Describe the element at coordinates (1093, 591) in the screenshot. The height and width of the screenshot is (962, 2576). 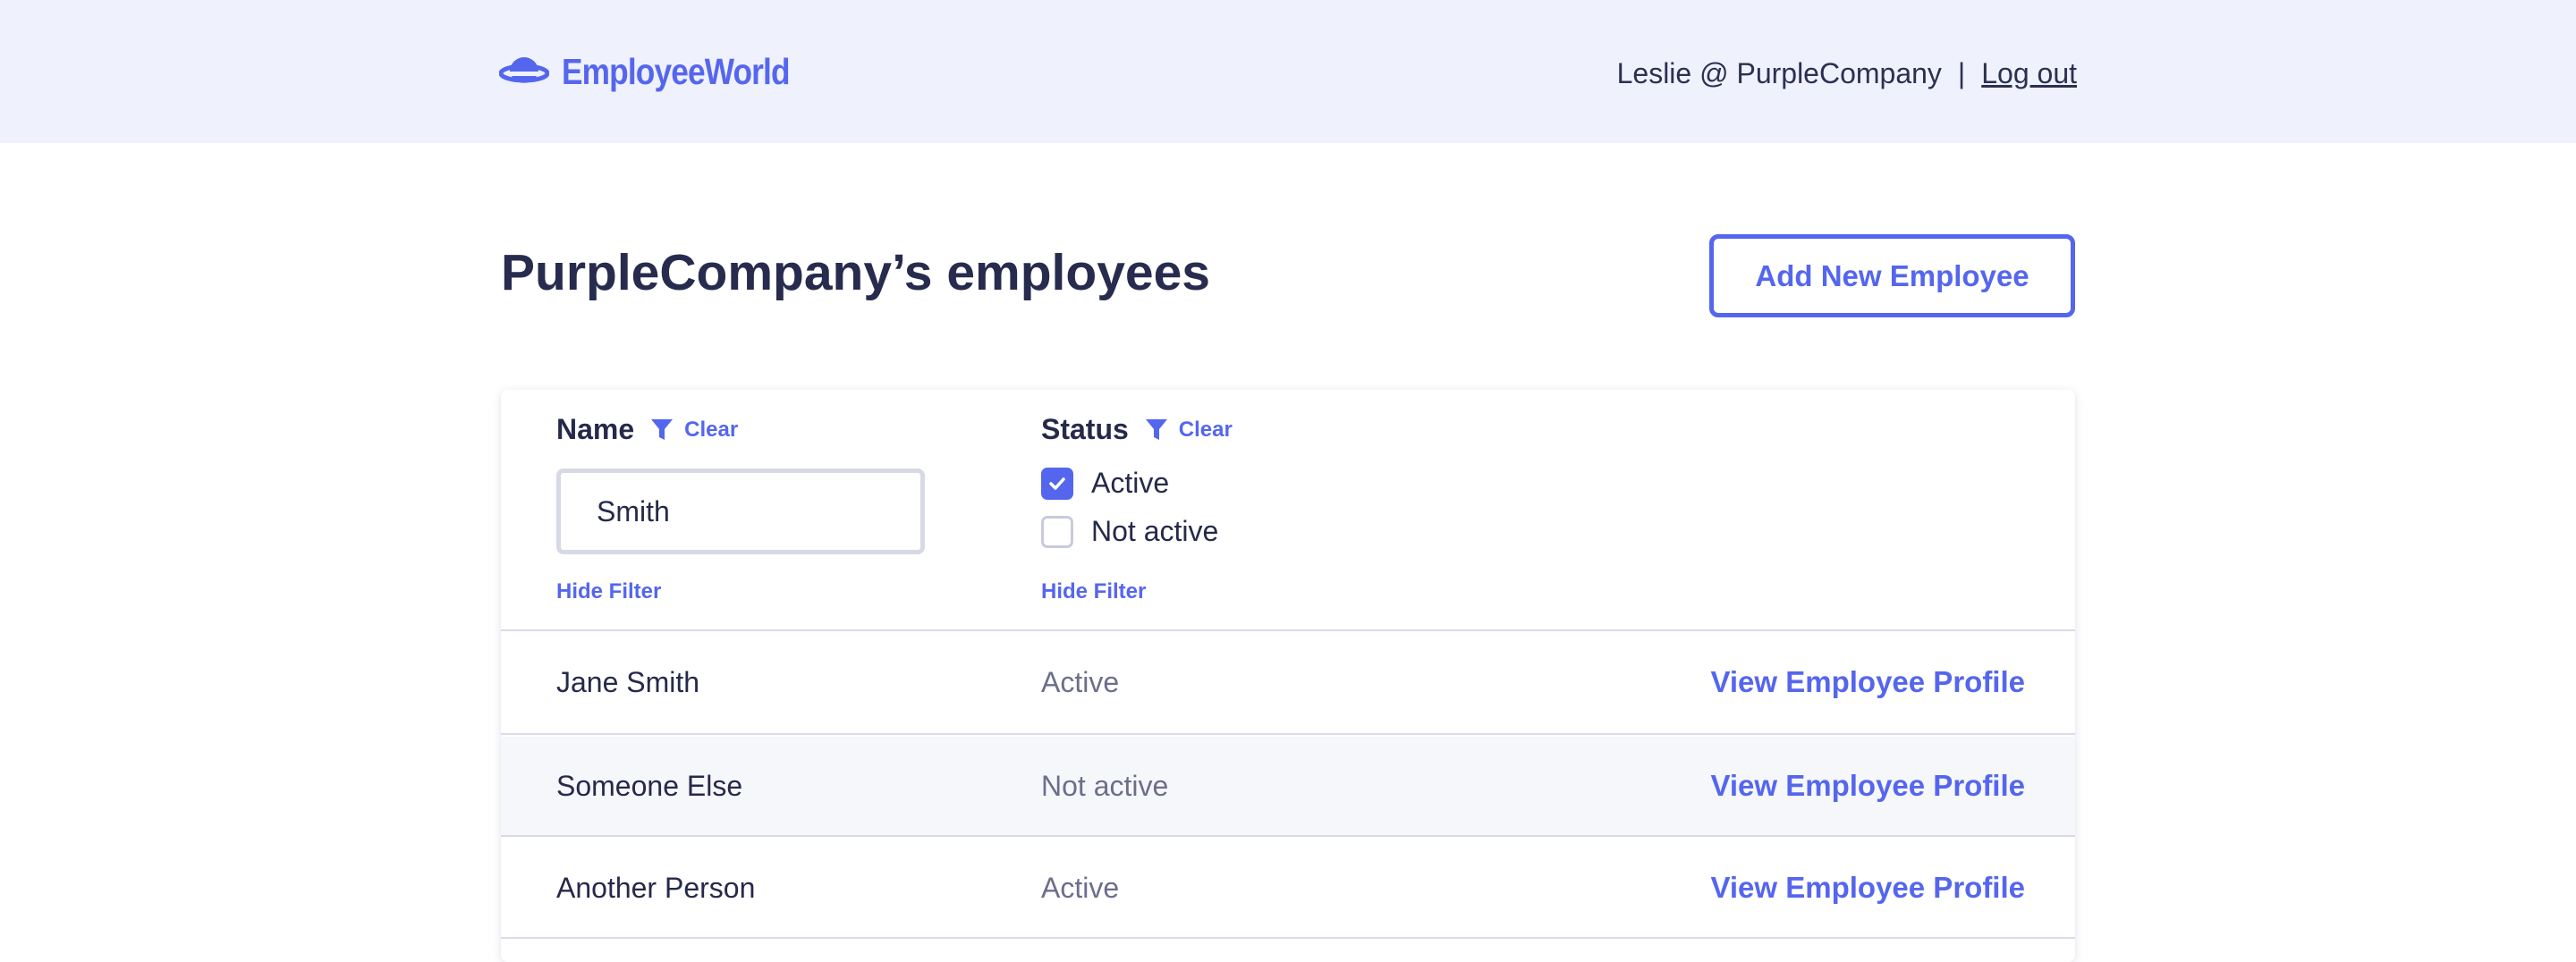
I see `status-hide-filter: Hide Filter` at that location.